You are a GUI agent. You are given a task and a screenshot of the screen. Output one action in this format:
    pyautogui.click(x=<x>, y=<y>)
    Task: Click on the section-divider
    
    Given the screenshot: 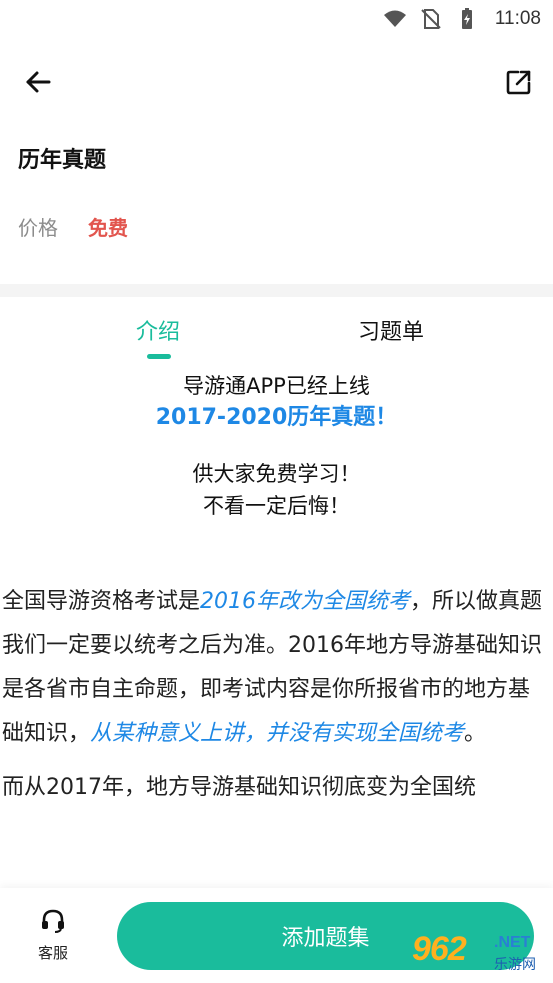 What is the action you would take?
    pyautogui.click(x=276, y=290)
    